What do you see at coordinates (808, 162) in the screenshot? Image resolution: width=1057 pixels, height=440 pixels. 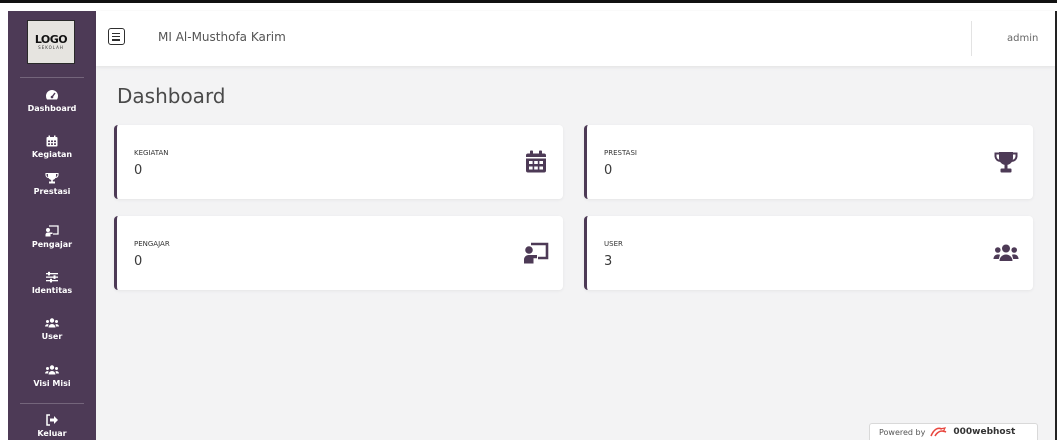 I see `stat-card-prestasi: PRESTASI 0` at bounding box center [808, 162].